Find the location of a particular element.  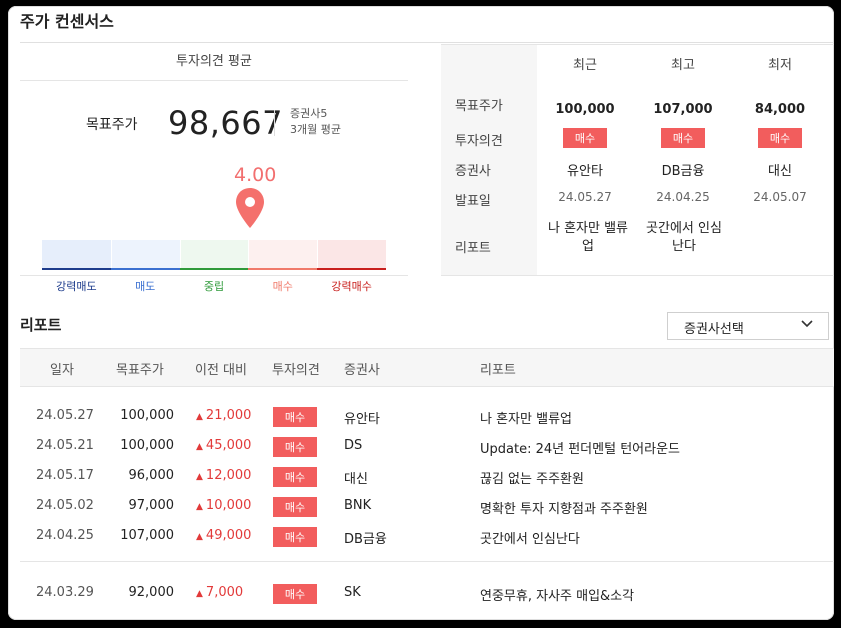

table-row: 24.03.29 92,000 ▲ 7,000 매수 SK 연중무휴, 자사주 매입&소각 is located at coordinates (427, 594).